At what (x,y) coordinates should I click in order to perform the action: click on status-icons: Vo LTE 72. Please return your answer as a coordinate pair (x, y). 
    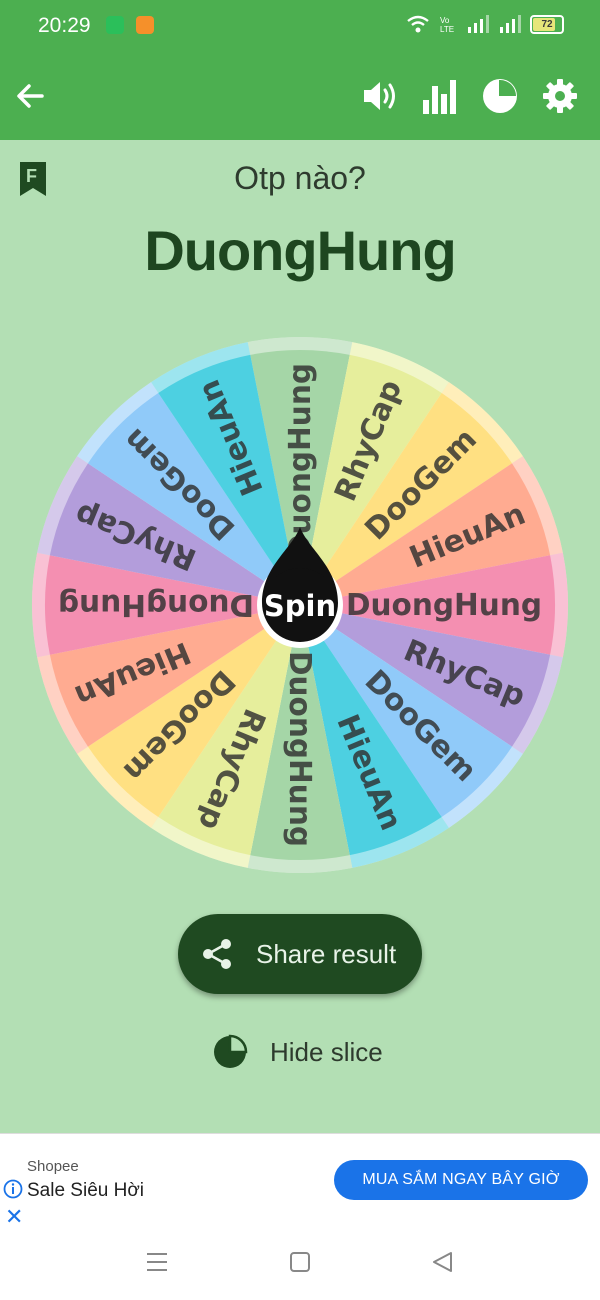
    Looking at the image, I should click on (485, 24).